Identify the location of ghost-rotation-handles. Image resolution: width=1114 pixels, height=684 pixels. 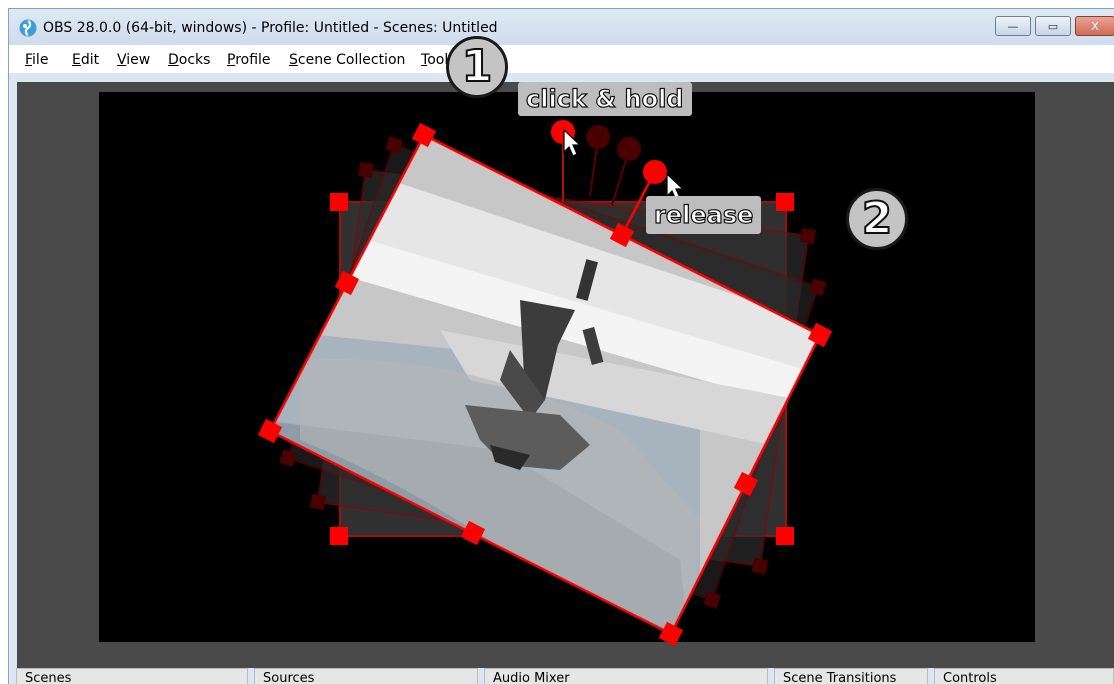
(601, 165).